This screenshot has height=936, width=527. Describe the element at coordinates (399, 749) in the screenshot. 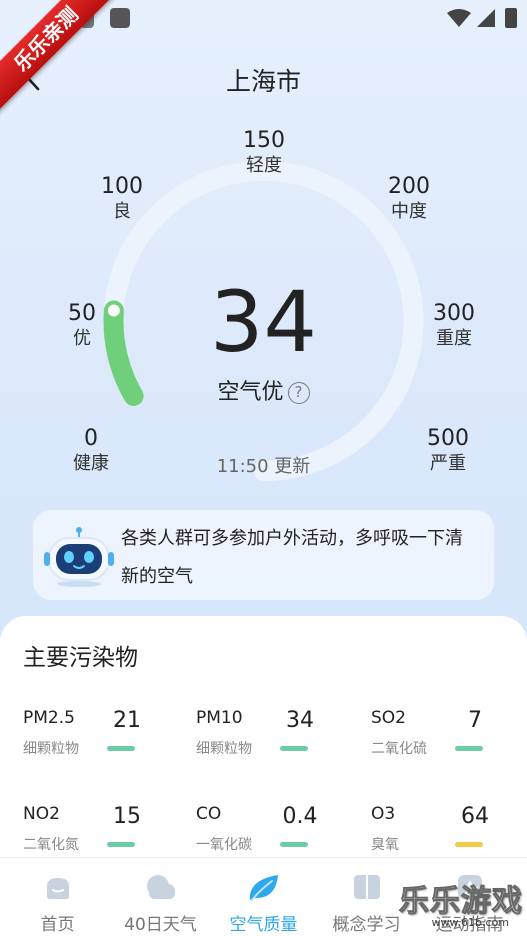

I see `pollutant-desc: 二氧化硫` at that location.